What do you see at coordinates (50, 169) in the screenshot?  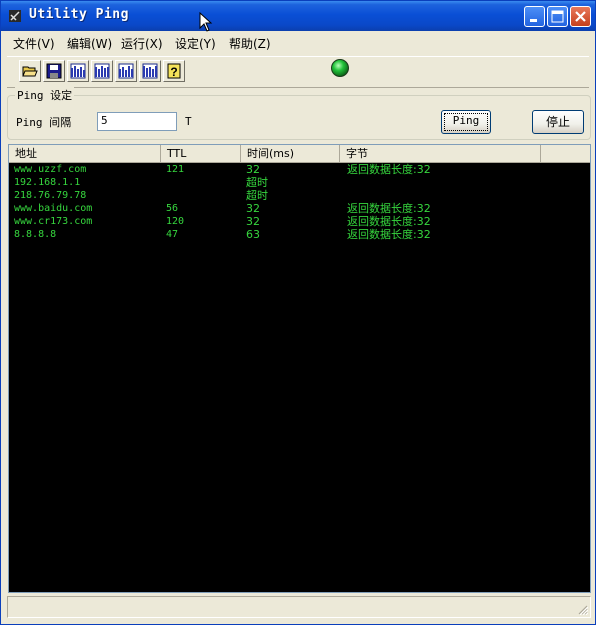 I see `cell-address: www.uzzf.com` at bounding box center [50, 169].